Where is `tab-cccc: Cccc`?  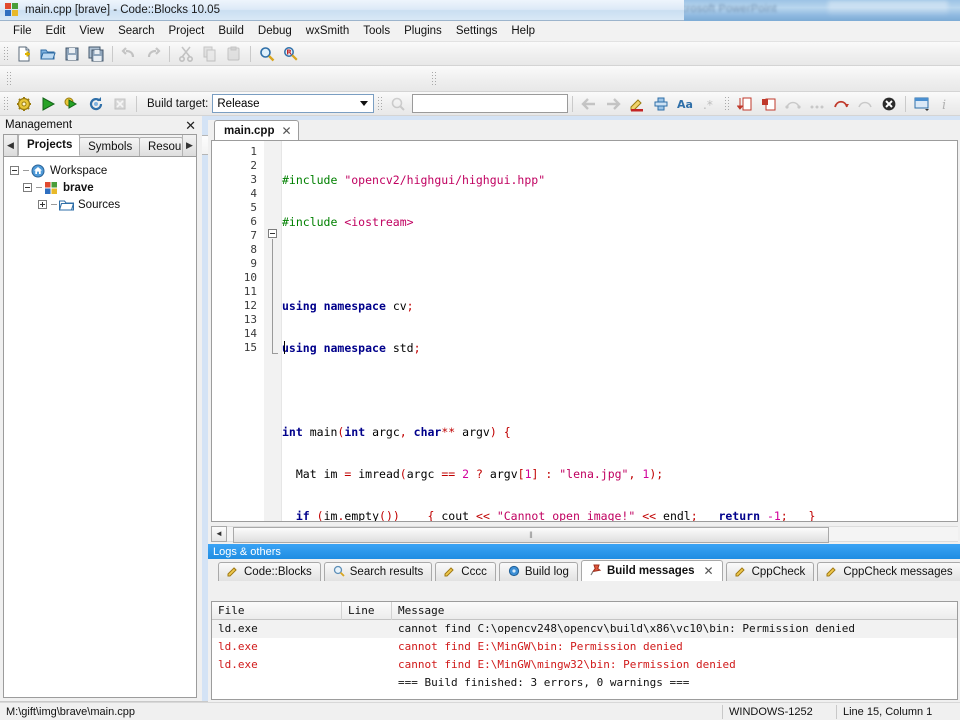
tab-cccc: Cccc is located at coordinates (465, 571).